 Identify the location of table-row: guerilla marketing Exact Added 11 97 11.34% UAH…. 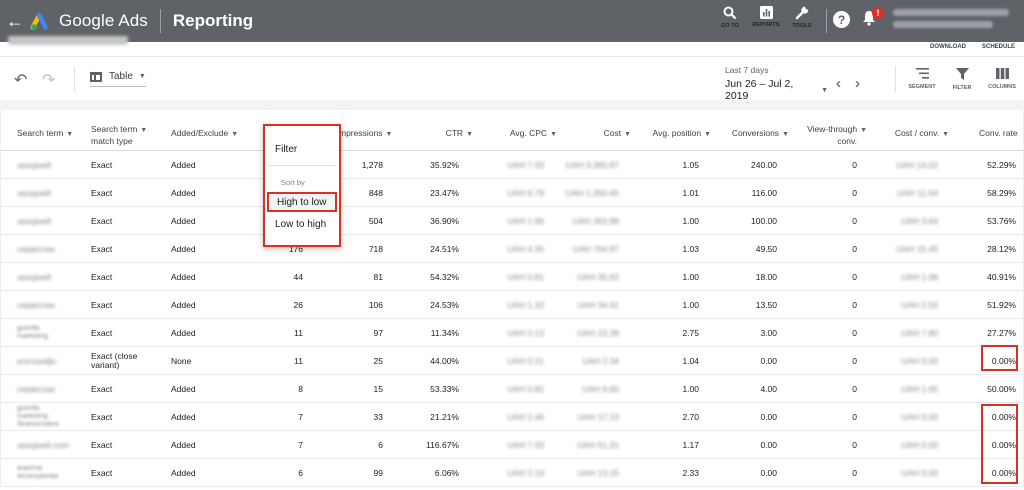
(512, 333).